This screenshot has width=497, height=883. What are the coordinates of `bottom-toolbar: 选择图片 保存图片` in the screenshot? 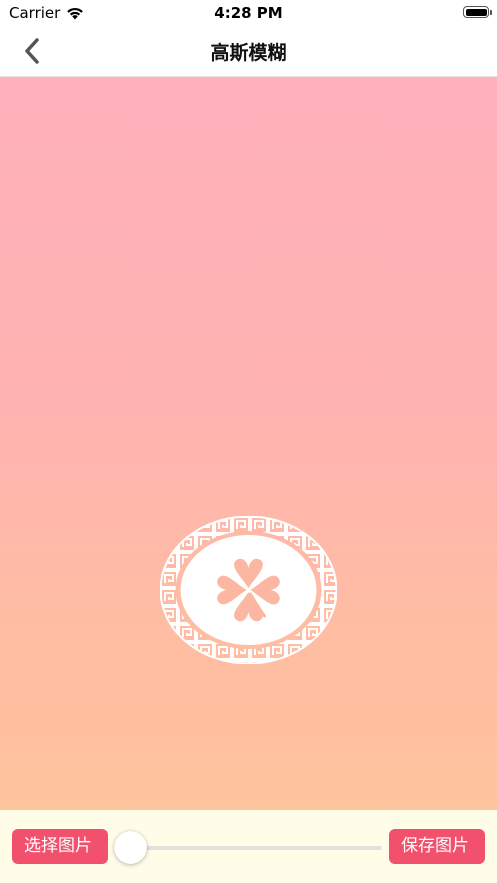 It's located at (248, 846).